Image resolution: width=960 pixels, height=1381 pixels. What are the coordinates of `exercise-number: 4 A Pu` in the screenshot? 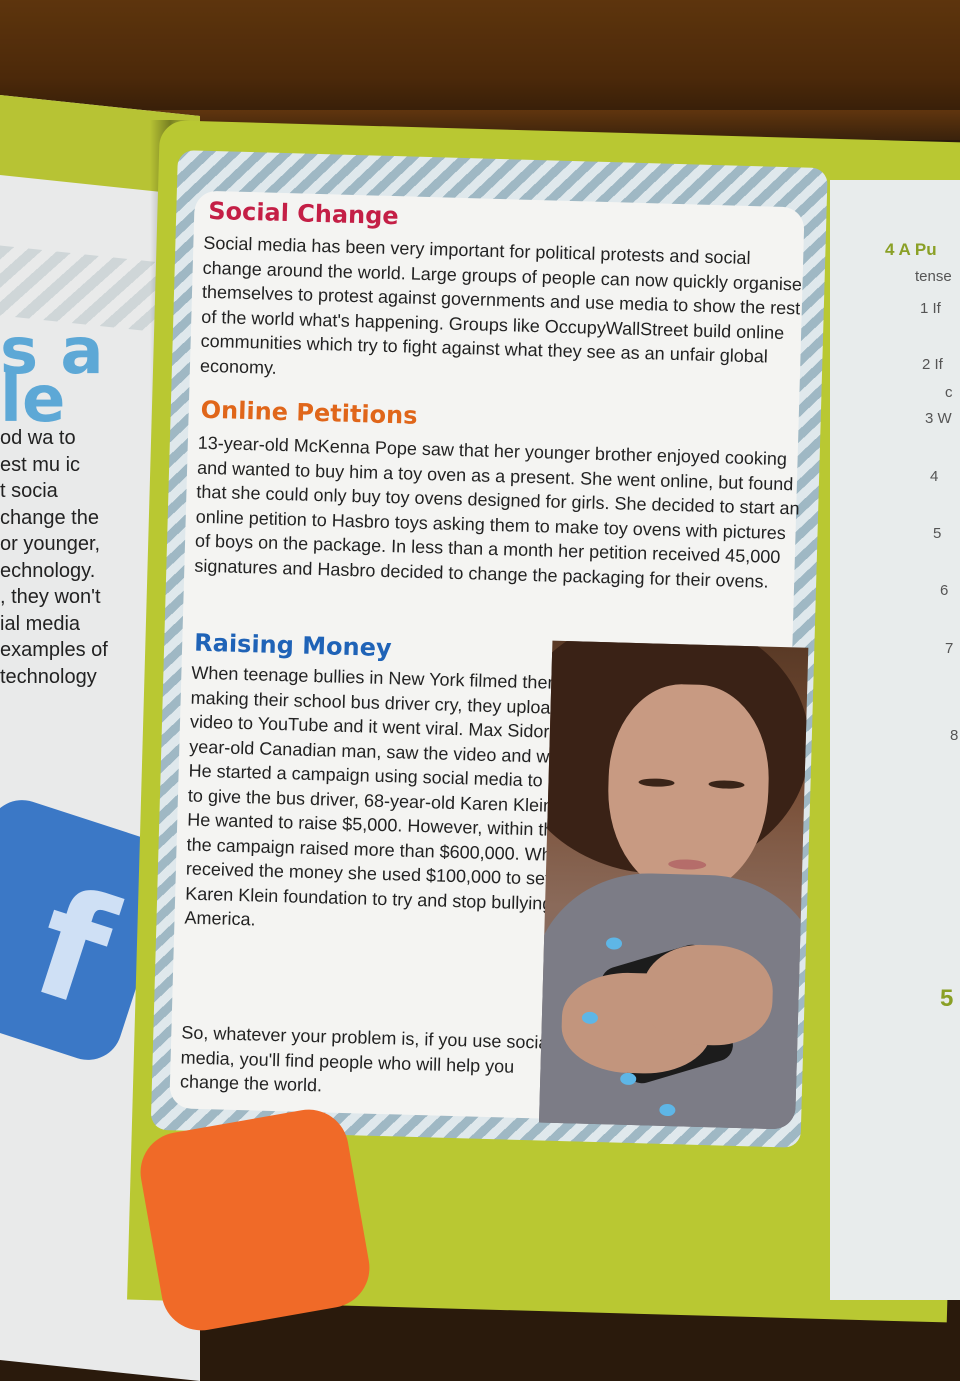 It's located at (911, 249).